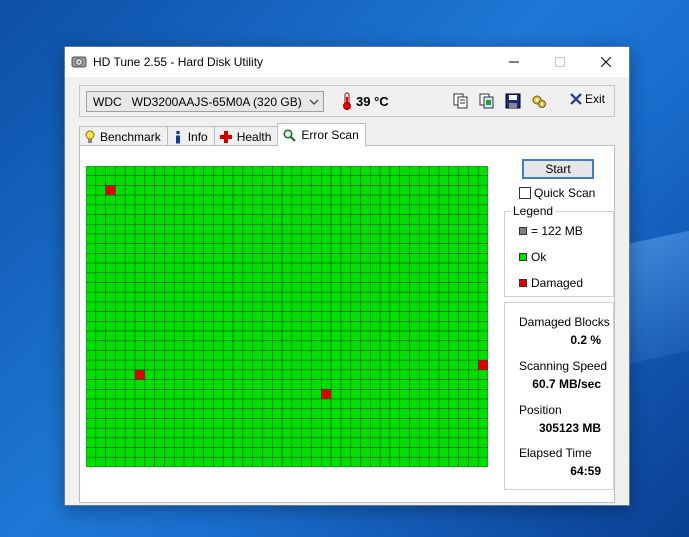 The image size is (689, 537). What do you see at coordinates (557, 193) in the screenshot?
I see `quick-scan-option: Quick Scan` at bounding box center [557, 193].